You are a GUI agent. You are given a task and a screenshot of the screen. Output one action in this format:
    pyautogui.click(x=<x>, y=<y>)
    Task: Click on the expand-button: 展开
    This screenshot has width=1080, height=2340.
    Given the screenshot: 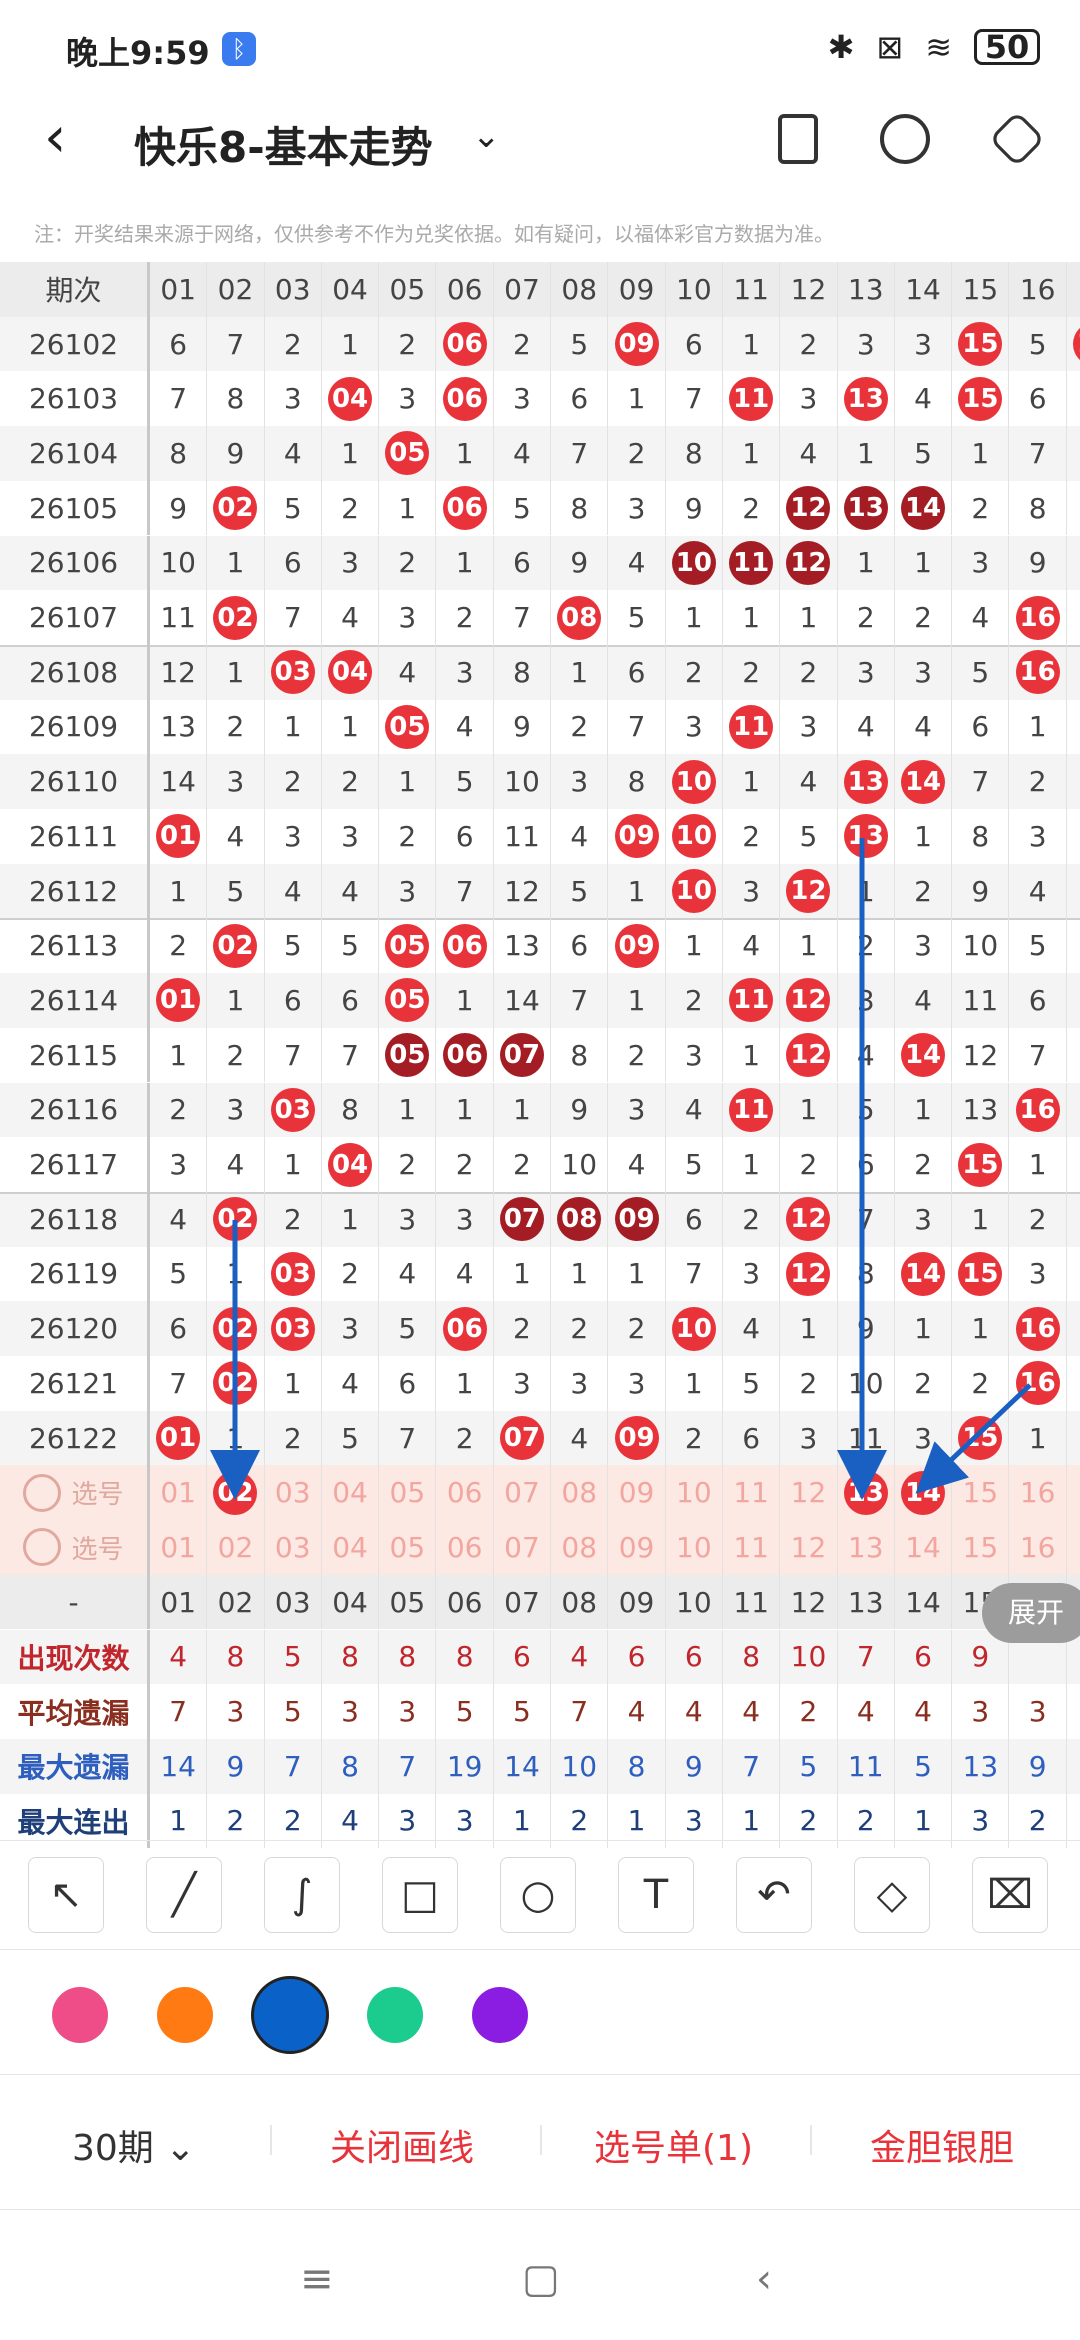 What is the action you would take?
    pyautogui.click(x=1031, y=1613)
    